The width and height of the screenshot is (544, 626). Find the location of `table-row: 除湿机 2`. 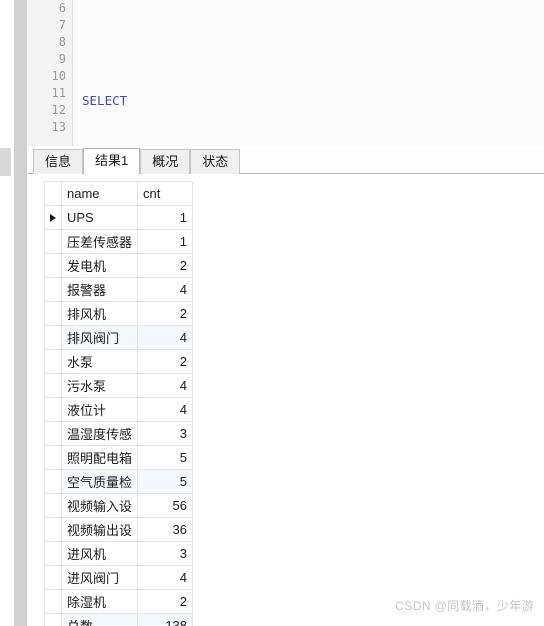

table-row: 除湿机 2 is located at coordinates (119, 601).